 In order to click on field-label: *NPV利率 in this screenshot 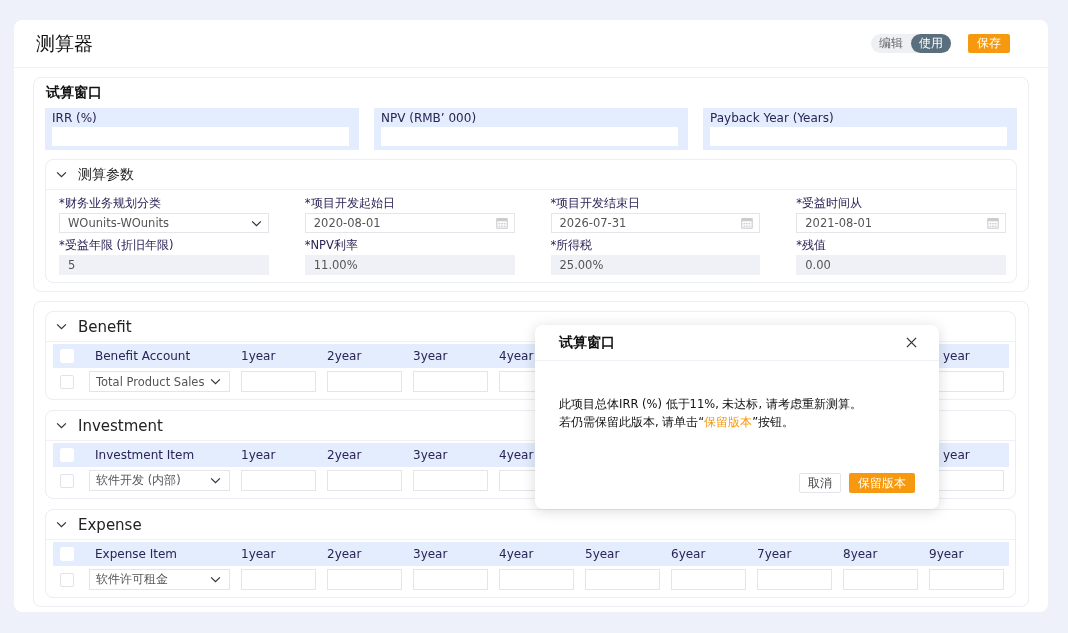, I will do `click(331, 245)`.